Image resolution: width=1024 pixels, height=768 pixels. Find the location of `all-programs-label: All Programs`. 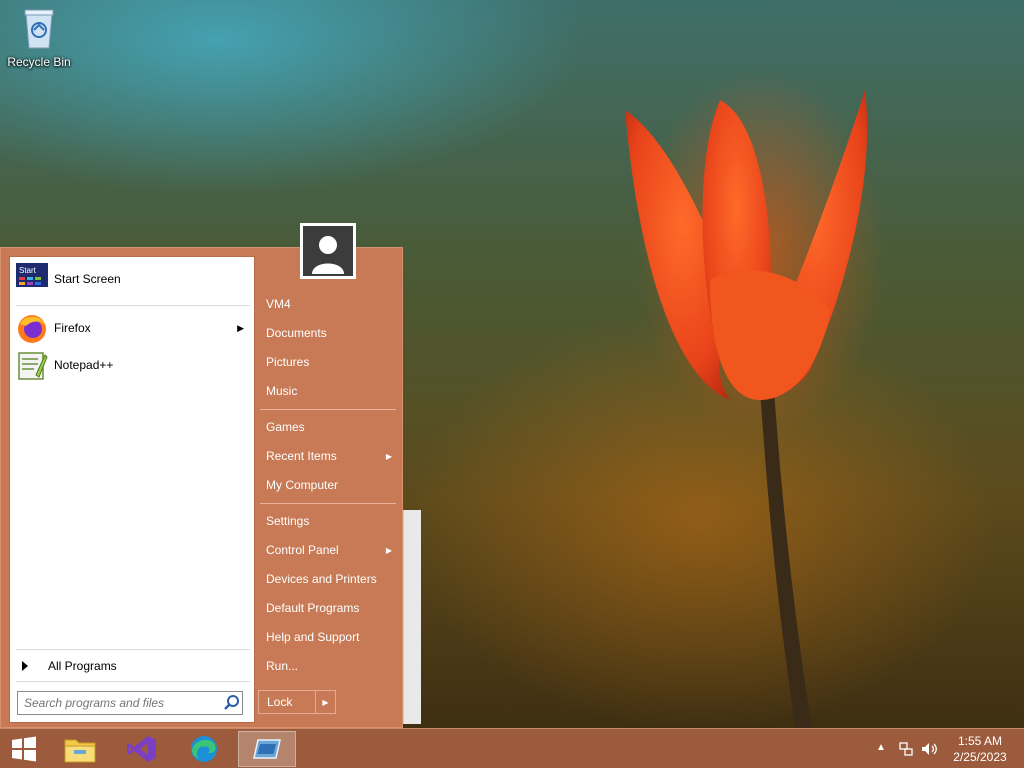

all-programs-label: All Programs is located at coordinates (82, 666).